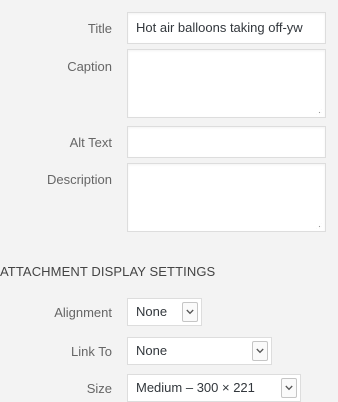 Image resolution: width=338 pixels, height=402 pixels. What do you see at coordinates (99, 28) in the screenshot?
I see `title-label: Title` at bounding box center [99, 28].